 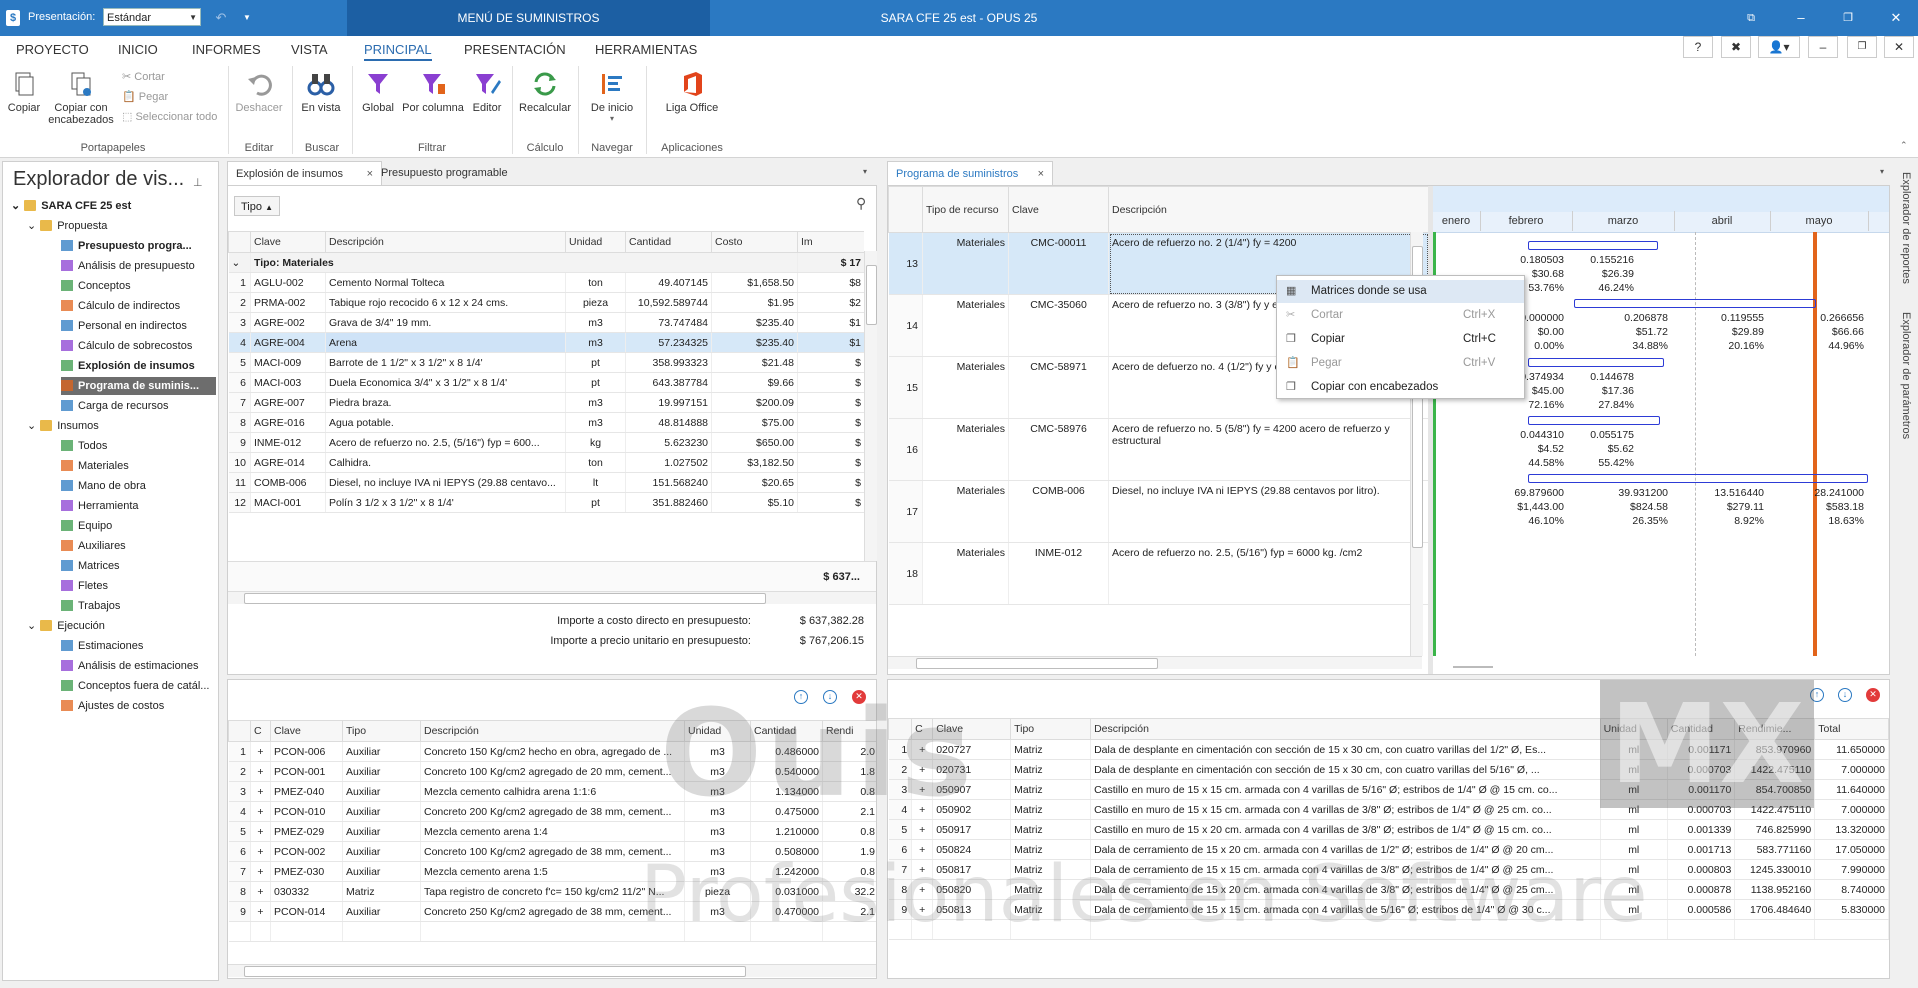 What do you see at coordinates (1906, 228) in the screenshot?
I see `side-tab-reportes: Explorador de reportes` at bounding box center [1906, 228].